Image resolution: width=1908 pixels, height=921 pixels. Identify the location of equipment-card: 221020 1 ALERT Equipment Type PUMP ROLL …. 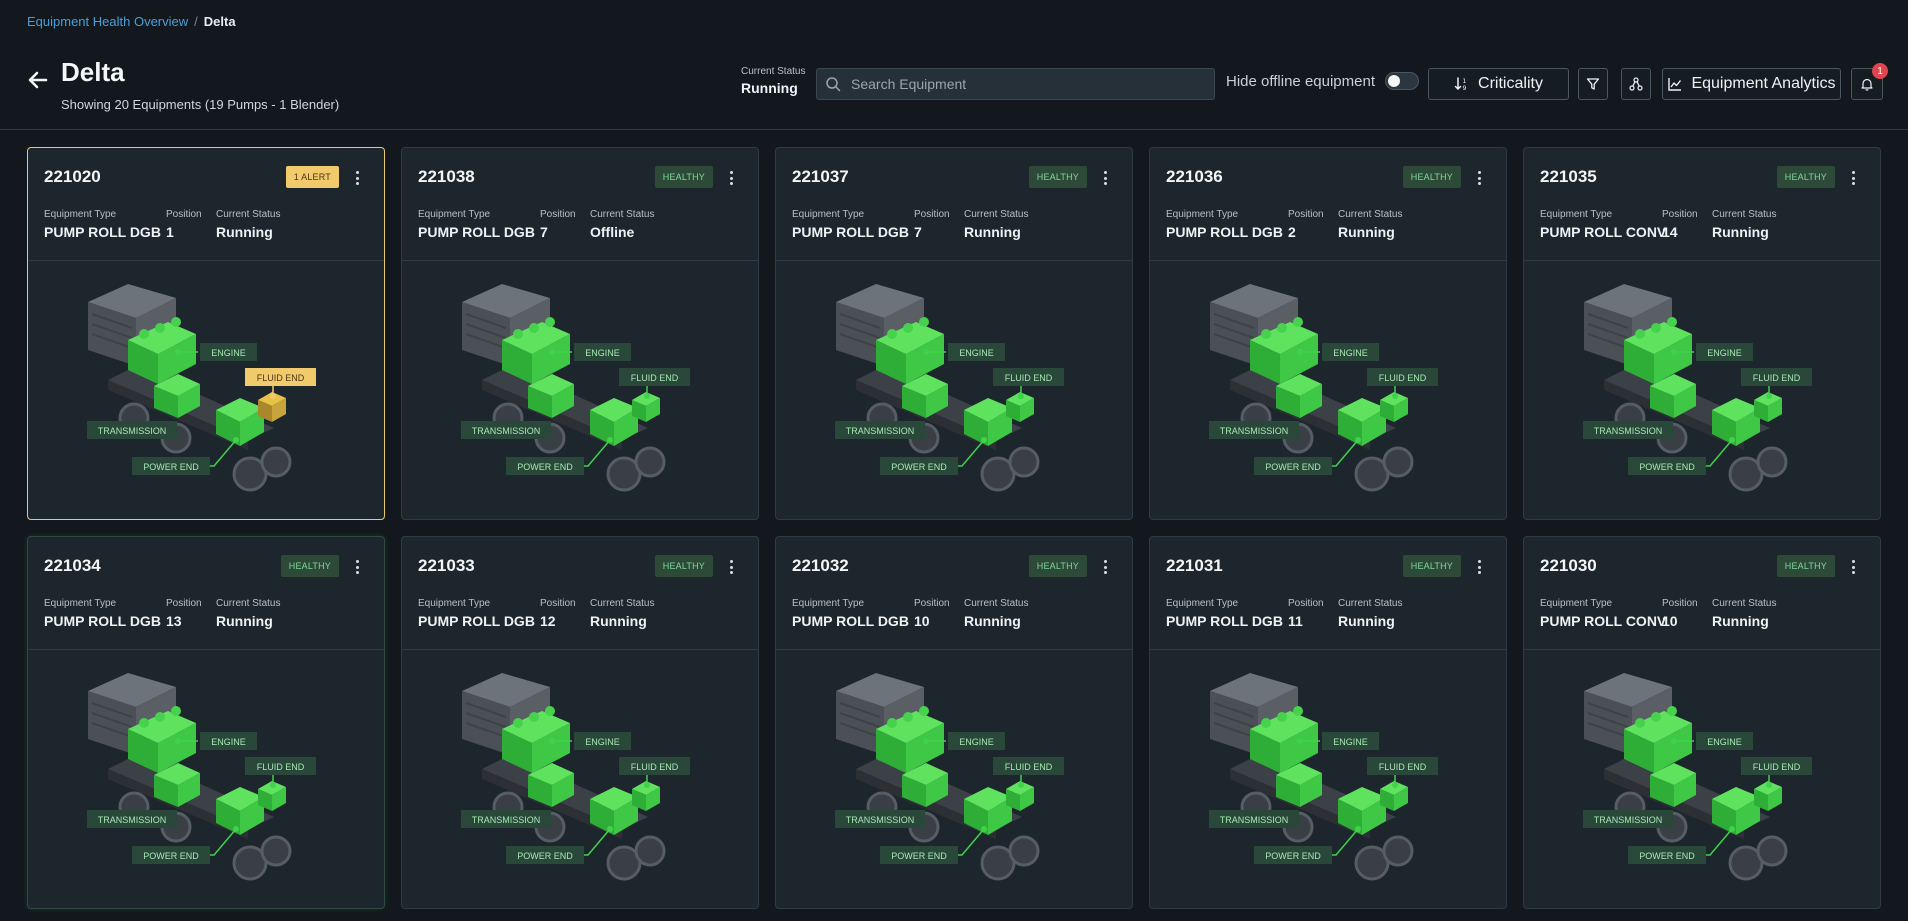
(206, 333).